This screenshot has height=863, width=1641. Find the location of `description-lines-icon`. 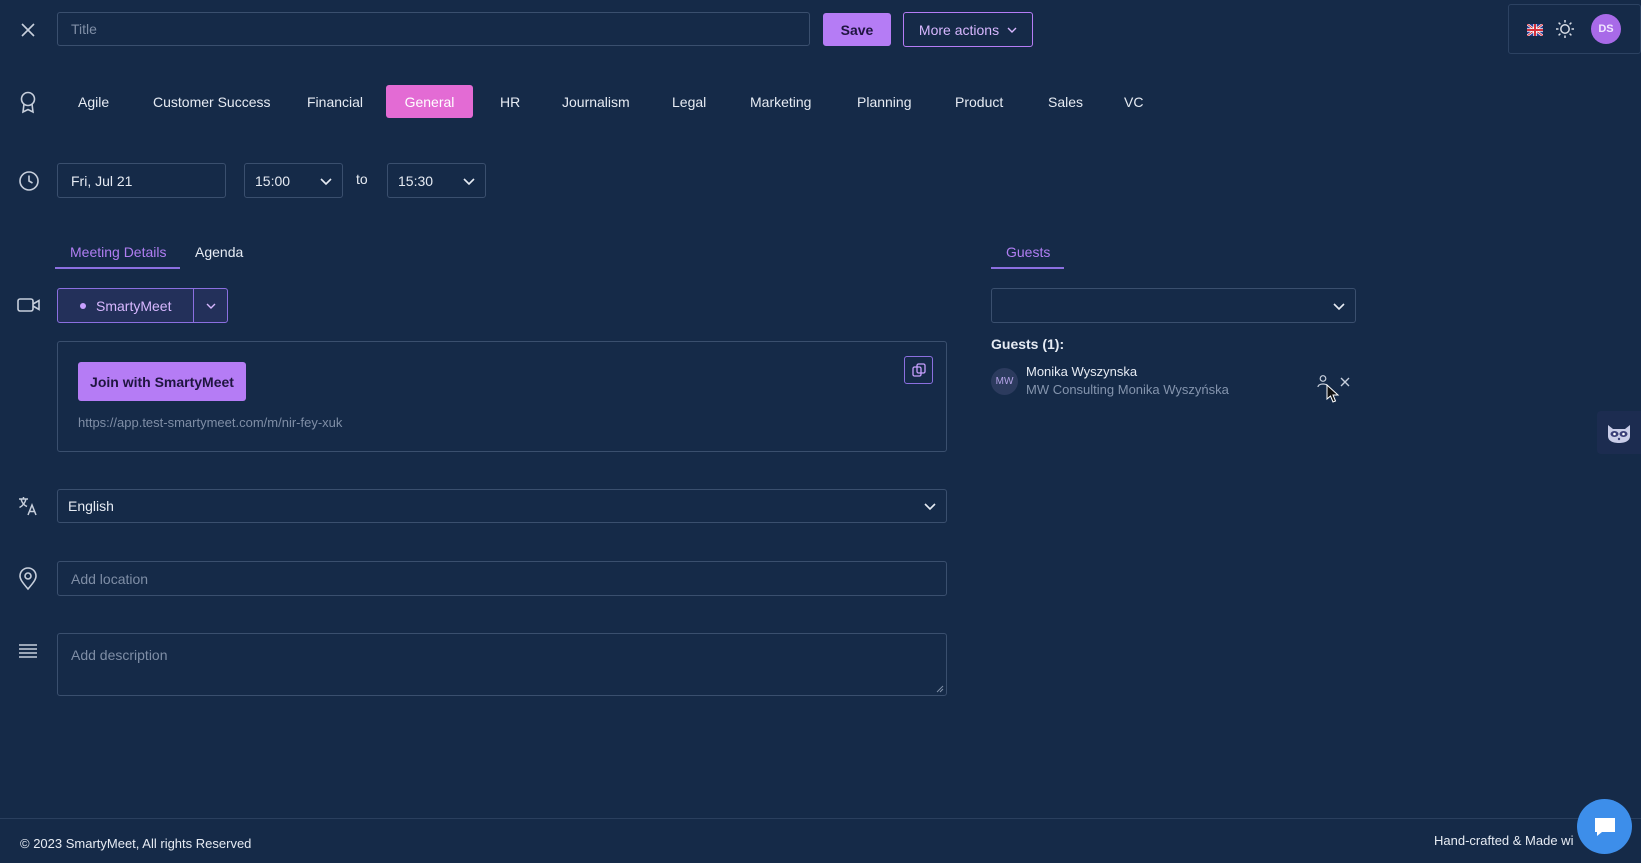

description-lines-icon is located at coordinates (28, 651).